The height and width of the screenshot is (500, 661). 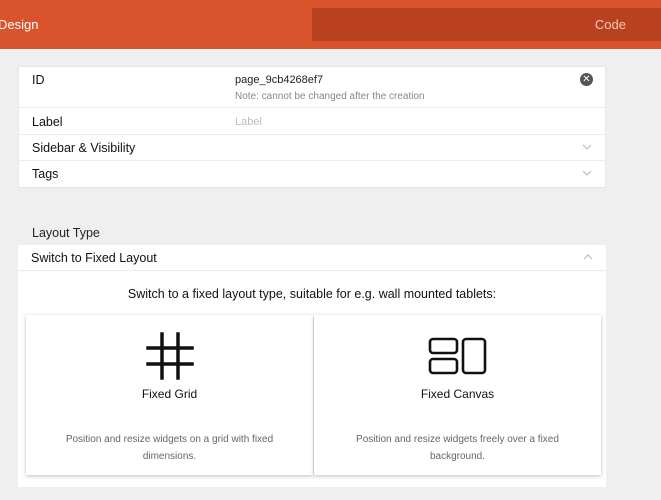 I want to click on tab-code-label: Code, so click(x=610, y=24).